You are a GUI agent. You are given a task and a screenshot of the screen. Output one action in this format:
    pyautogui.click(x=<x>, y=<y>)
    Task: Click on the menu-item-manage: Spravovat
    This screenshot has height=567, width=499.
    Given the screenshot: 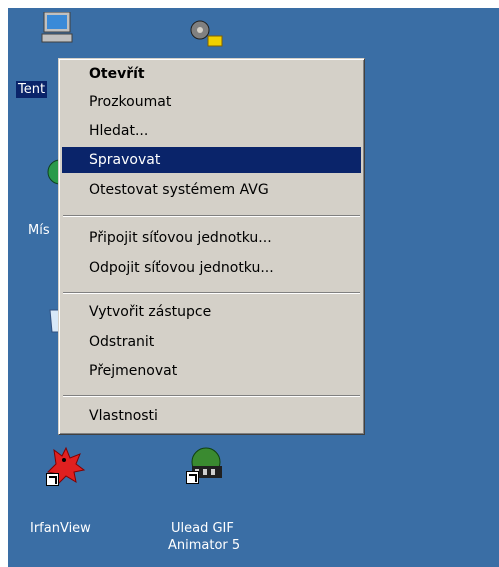 What is the action you would take?
    pyautogui.click(x=211, y=160)
    